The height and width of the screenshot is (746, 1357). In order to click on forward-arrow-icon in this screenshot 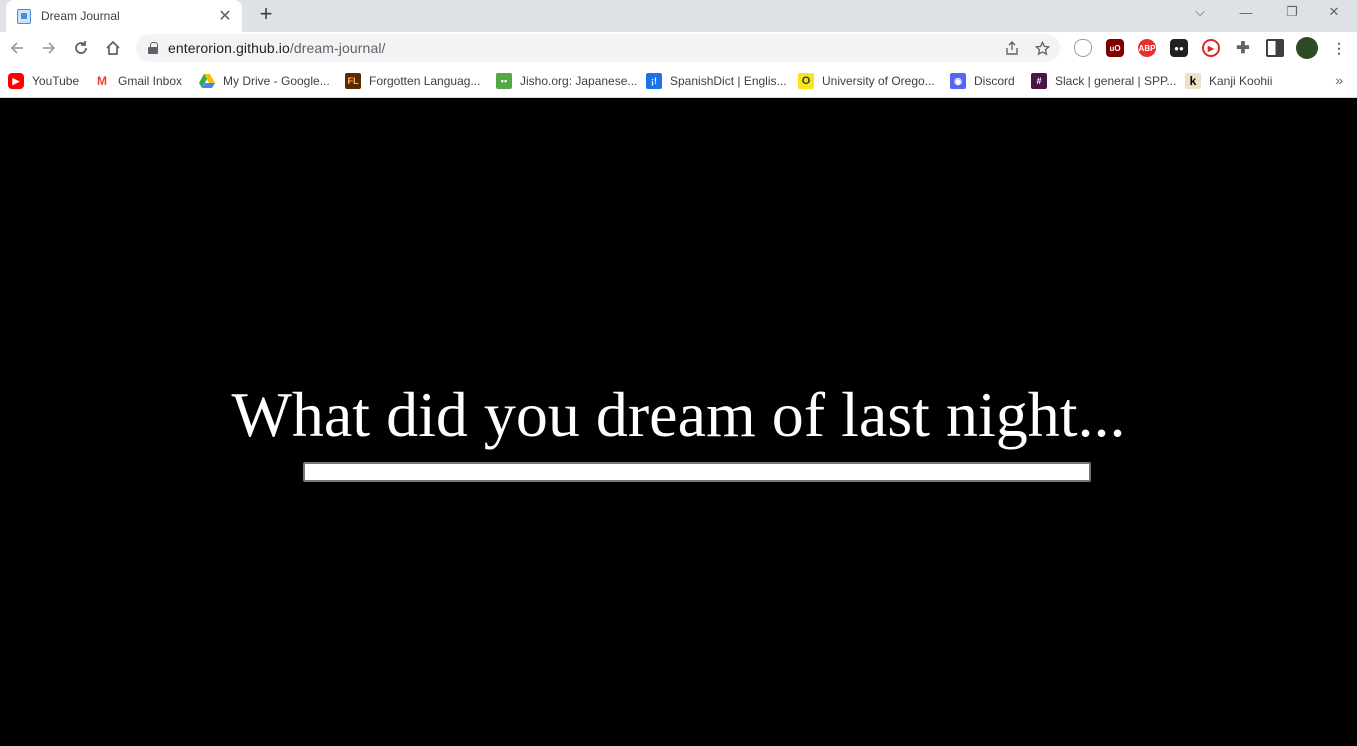, I will do `click(49, 48)`.